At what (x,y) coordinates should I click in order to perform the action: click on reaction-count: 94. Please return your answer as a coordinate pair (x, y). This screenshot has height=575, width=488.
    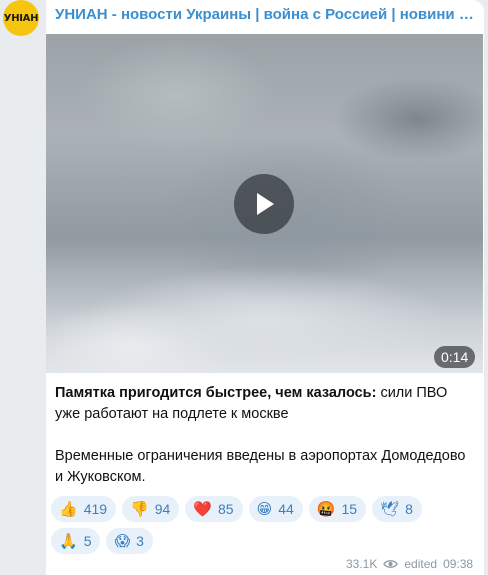
    Looking at the image, I should click on (162, 509).